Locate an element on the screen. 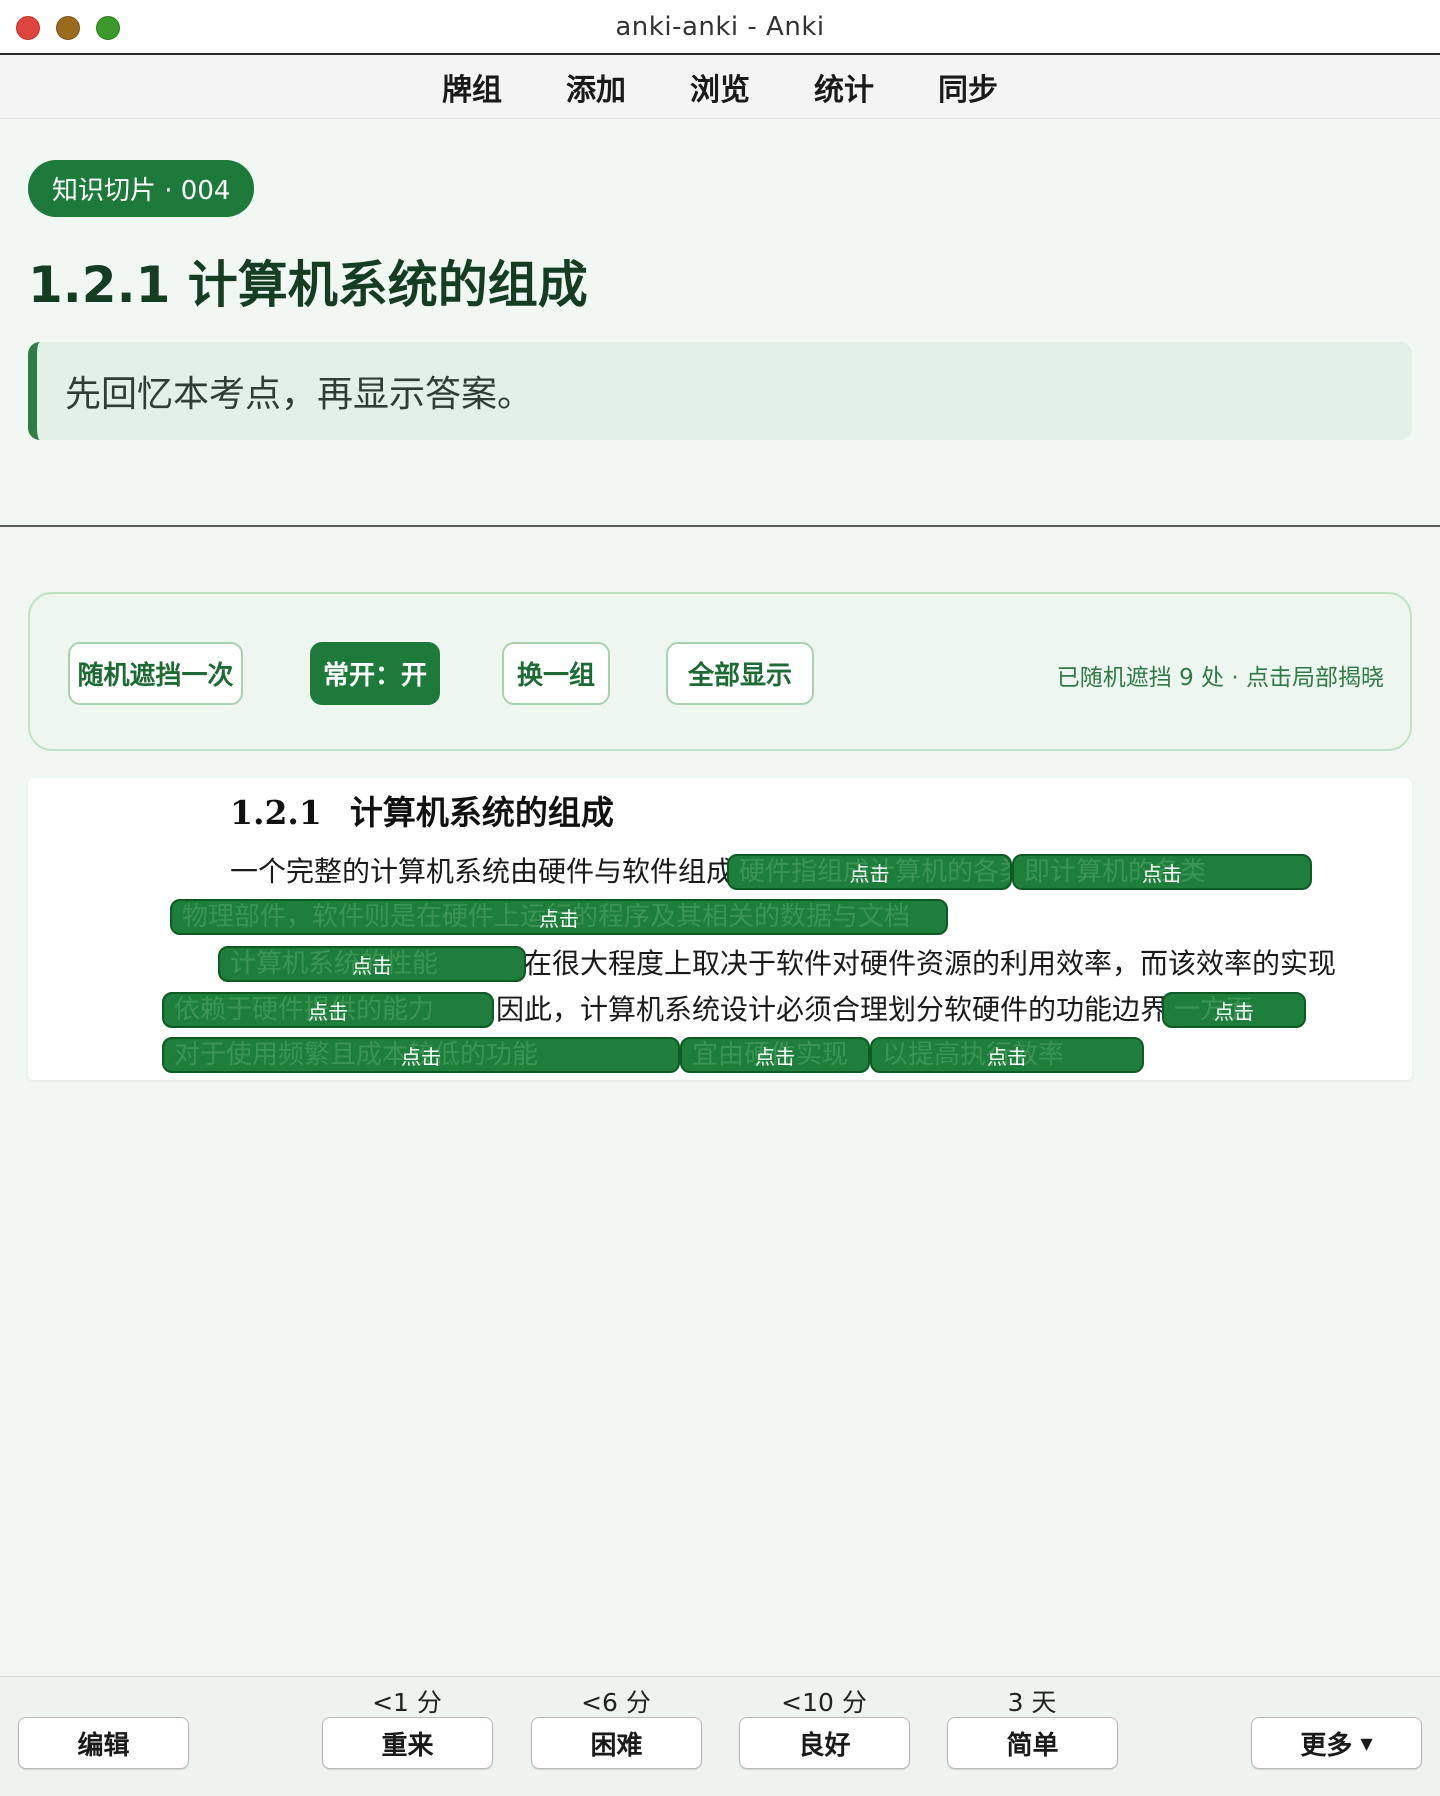 The image size is (1440, 1796). top-nav: 牌组 添加 浏览 统计 同步 is located at coordinates (720, 87).